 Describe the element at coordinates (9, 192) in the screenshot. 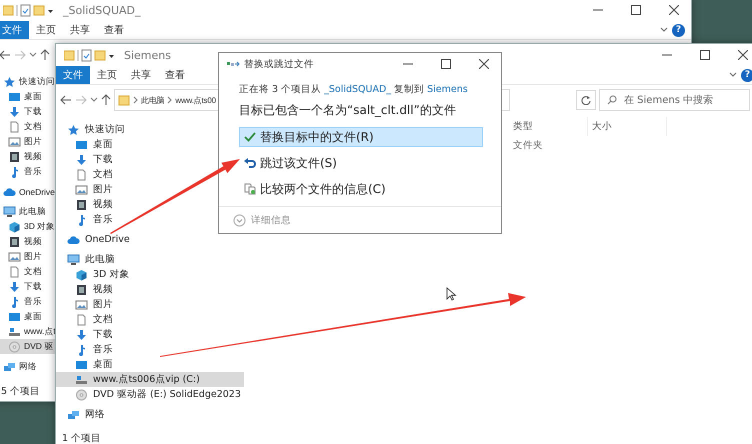

I see `cloud-icon` at that location.